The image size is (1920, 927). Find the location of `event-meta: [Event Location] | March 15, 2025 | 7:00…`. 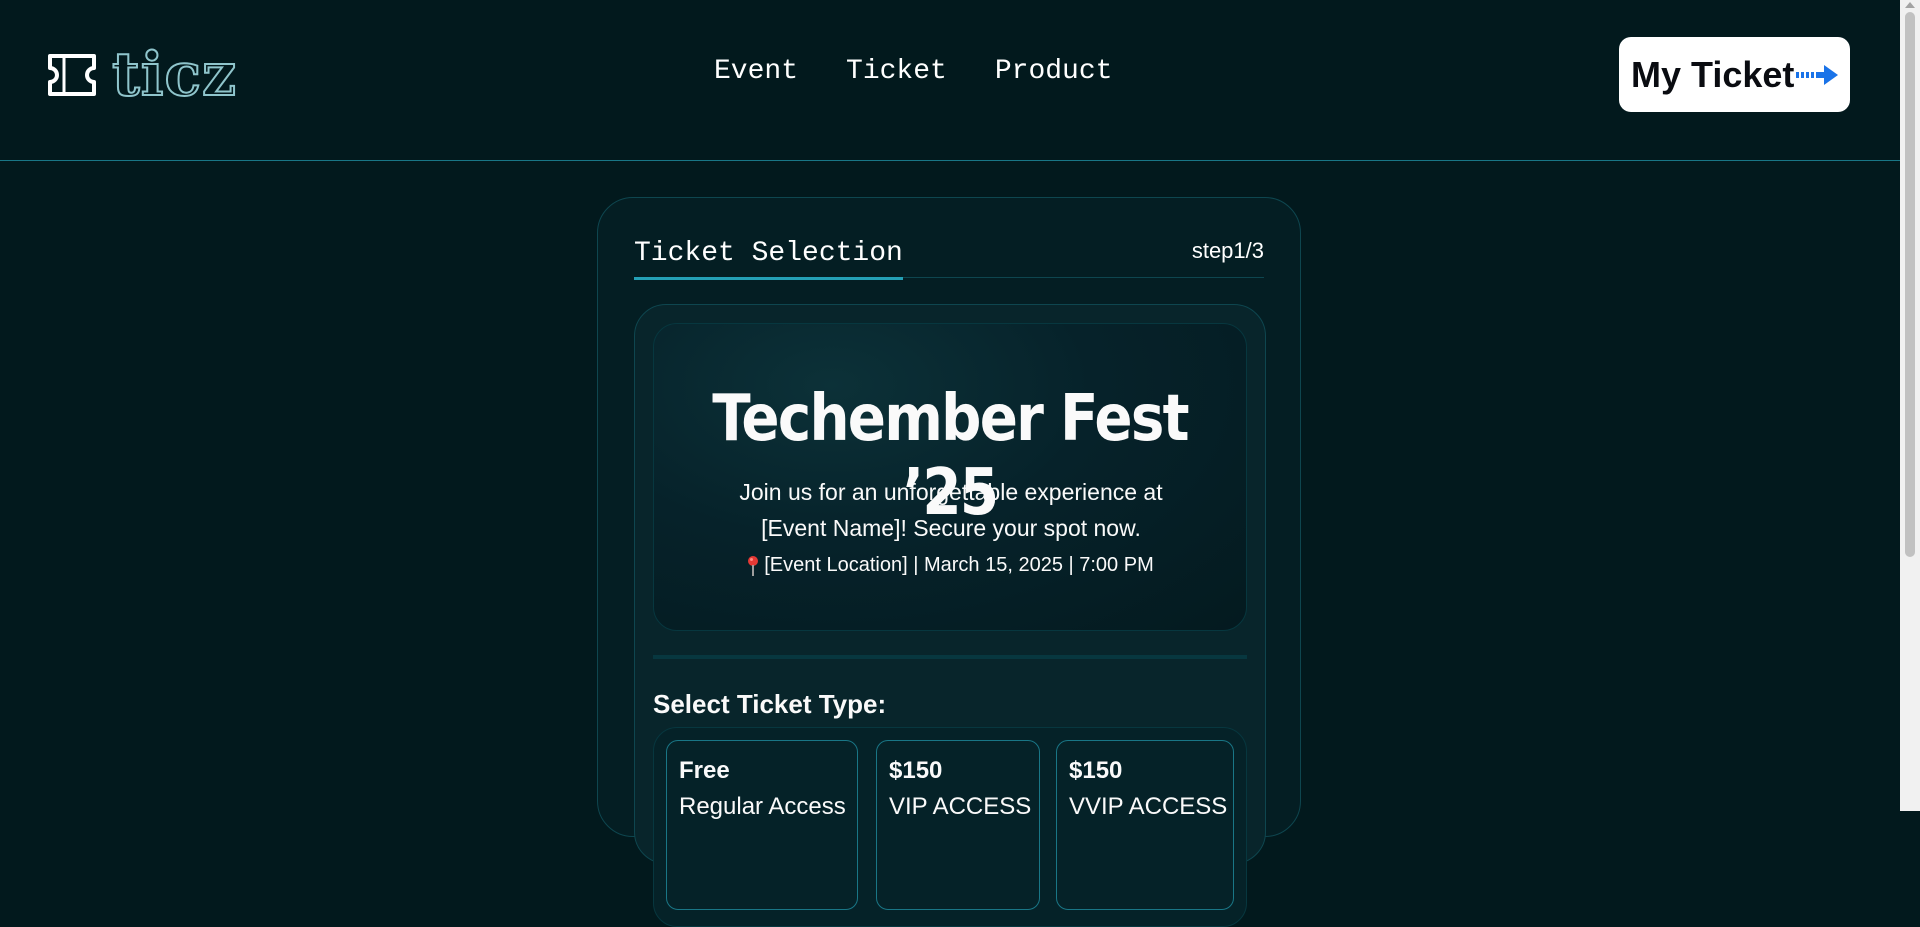

event-meta: [Event Location] | March 15, 2025 | 7:00… is located at coordinates (950, 565).